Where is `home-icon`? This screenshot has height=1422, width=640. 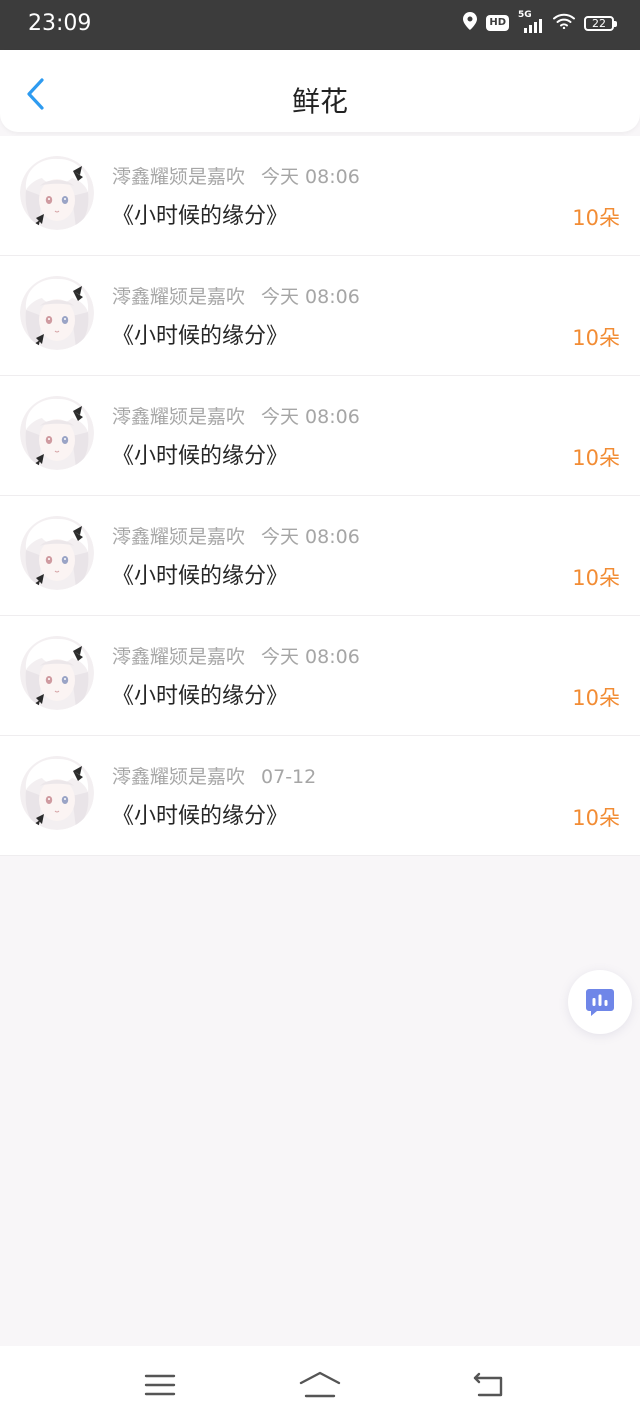 home-icon is located at coordinates (320, 1384).